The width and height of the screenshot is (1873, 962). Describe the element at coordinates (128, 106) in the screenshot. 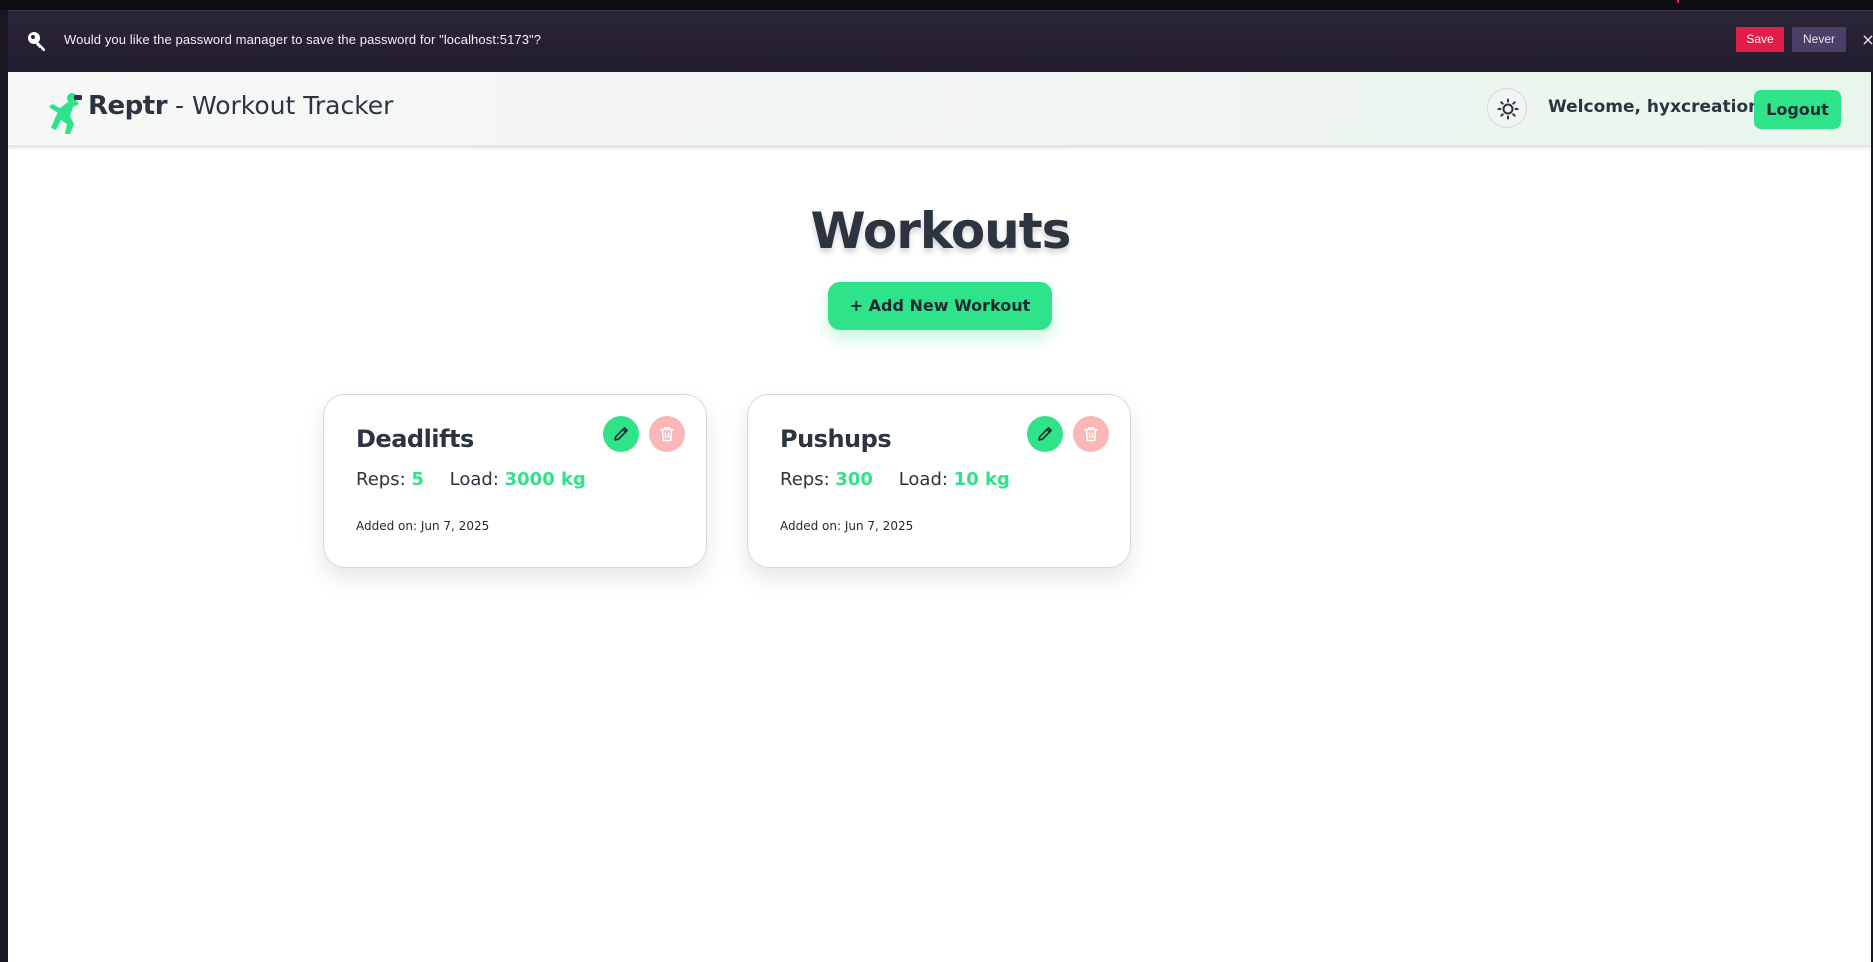

I see `brand-name: Reptr` at that location.